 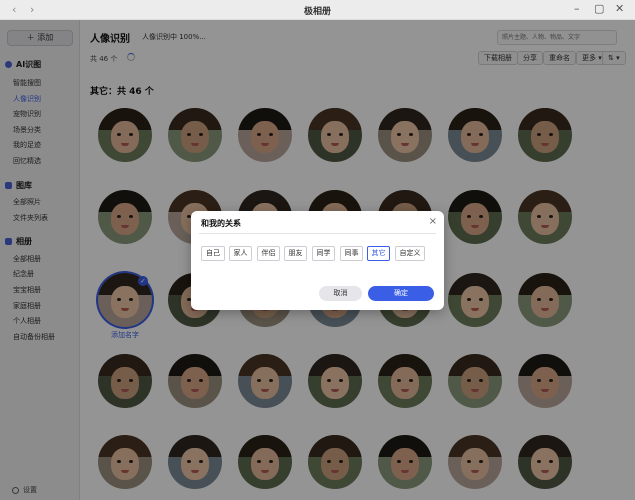 I want to click on relation-option-partner: 伴侣, so click(x=268, y=253).